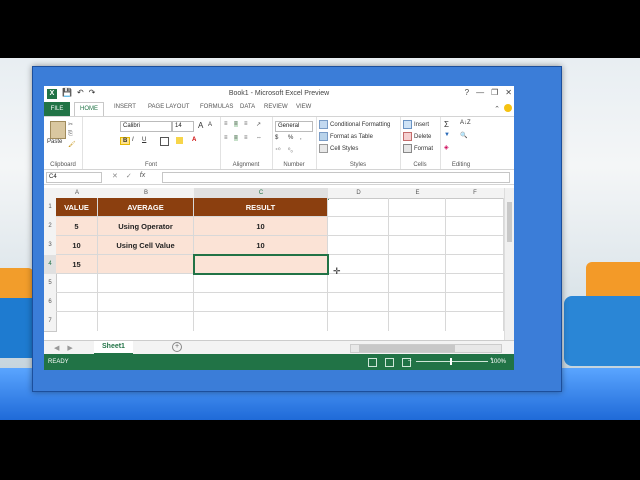 This screenshot has width=640, height=480. Describe the element at coordinates (498, 362) in the screenshot. I see `zoom-level: 100%` at that location.